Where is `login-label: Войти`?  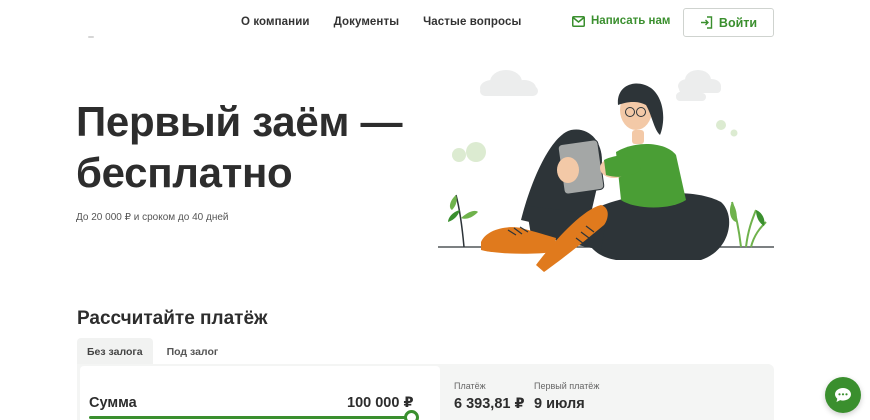 login-label: Войти is located at coordinates (738, 22).